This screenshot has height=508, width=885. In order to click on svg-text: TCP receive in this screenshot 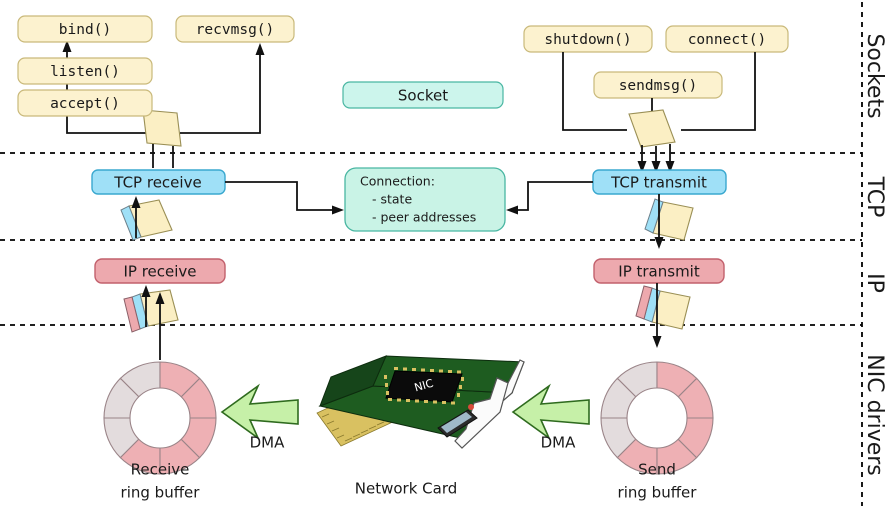, I will do `click(157, 183)`.